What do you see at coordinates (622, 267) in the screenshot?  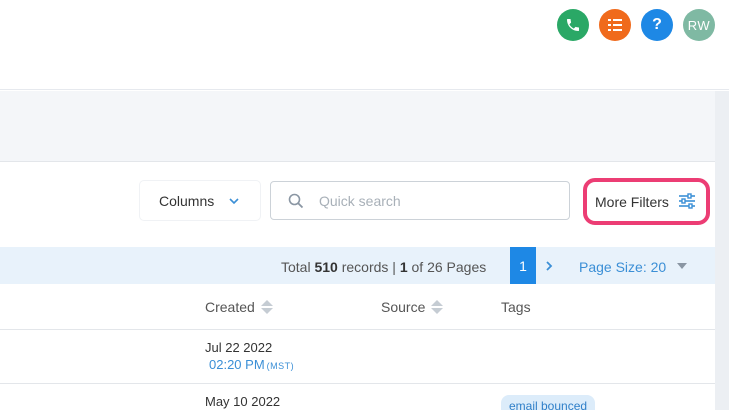 I see `page-size-select: Page Size: 20` at bounding box center [622, 267].